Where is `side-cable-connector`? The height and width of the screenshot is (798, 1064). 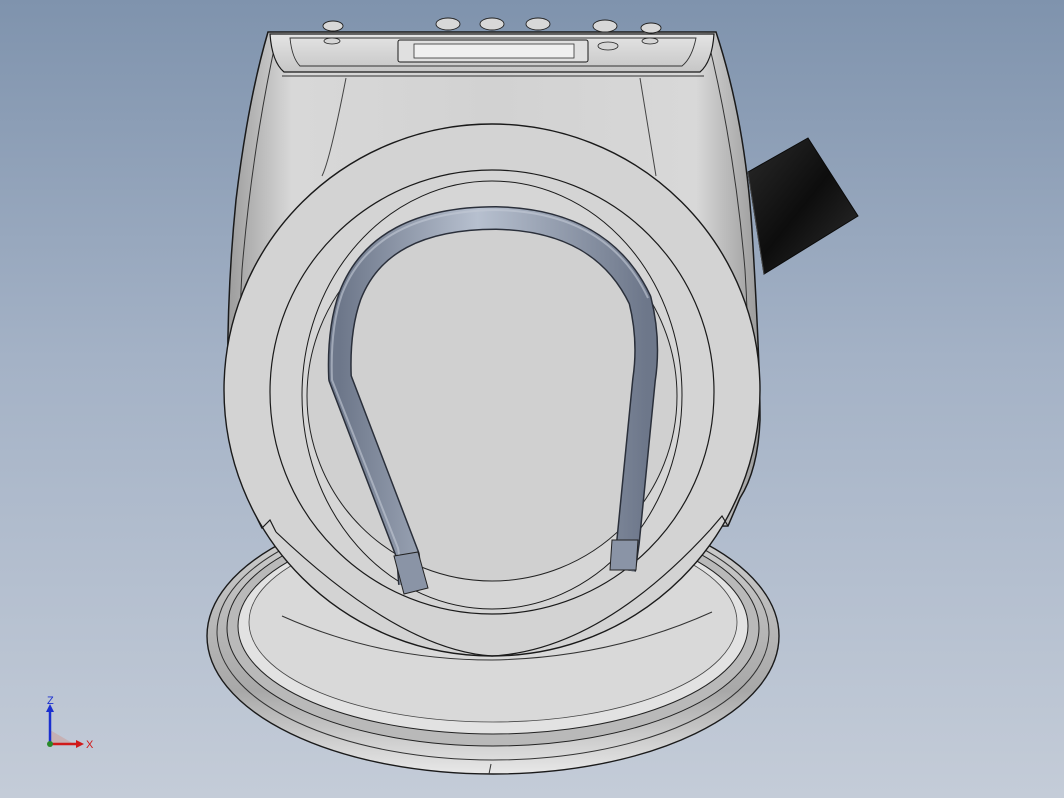 side-cable-connector is located at coordinates (803, 206).